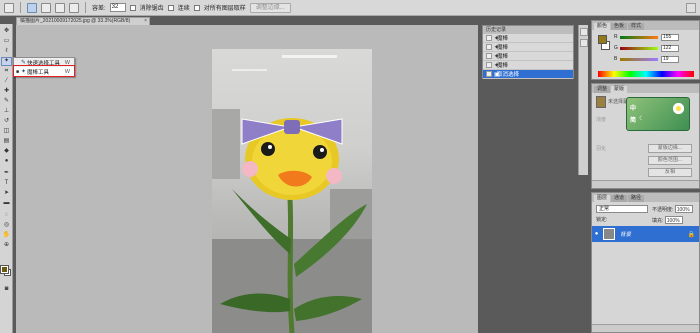 Image resolution: width=700 pixels, height=333 pixels. What do you see at coordinates (583, 100) in the screenshot?
I see `collapsed-panel-dock` at bounding box center [583, 100].